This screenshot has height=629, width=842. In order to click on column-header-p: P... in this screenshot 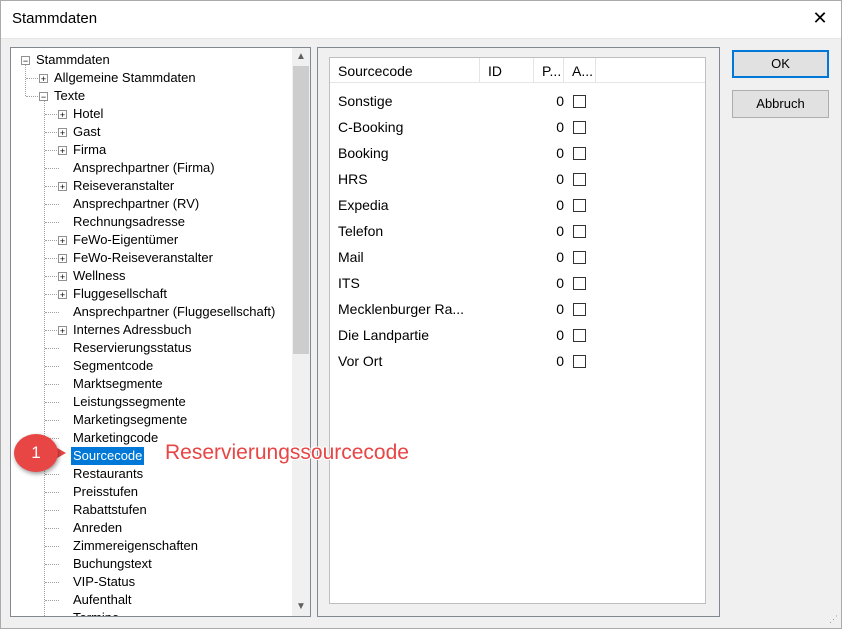, I will do `click(549, 70)`.